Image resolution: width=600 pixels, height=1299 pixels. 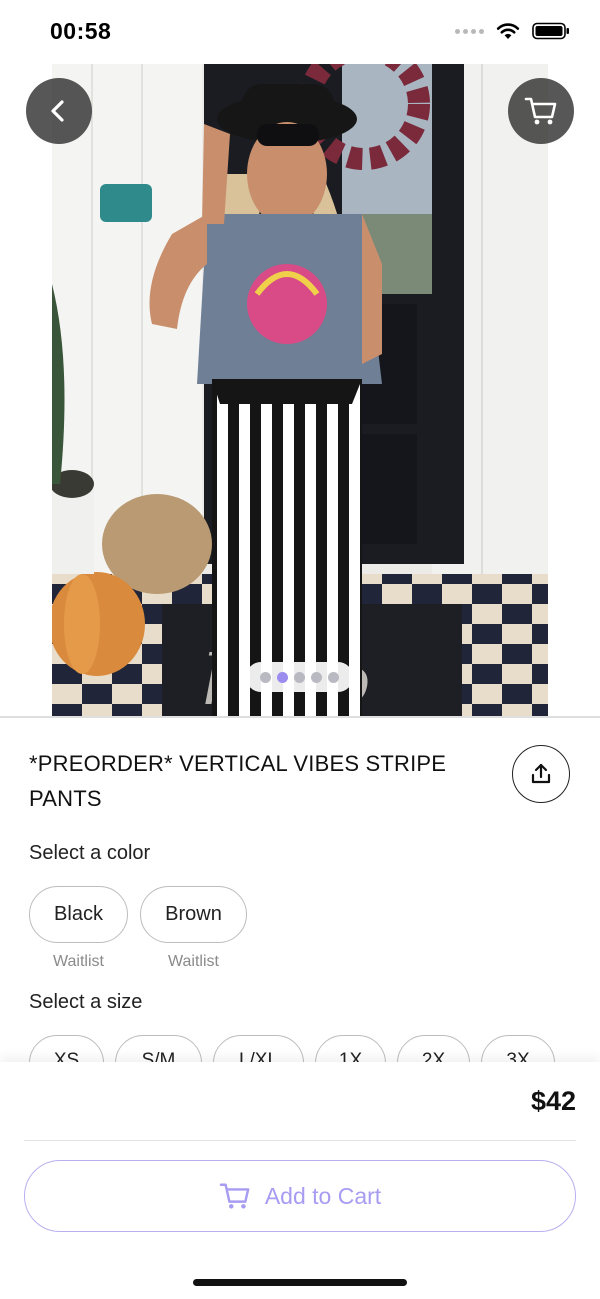 What do you see at coordinates (81, 31) in the screenshot?
I see `status-time: 00:58` at bounding box center [81, 31].